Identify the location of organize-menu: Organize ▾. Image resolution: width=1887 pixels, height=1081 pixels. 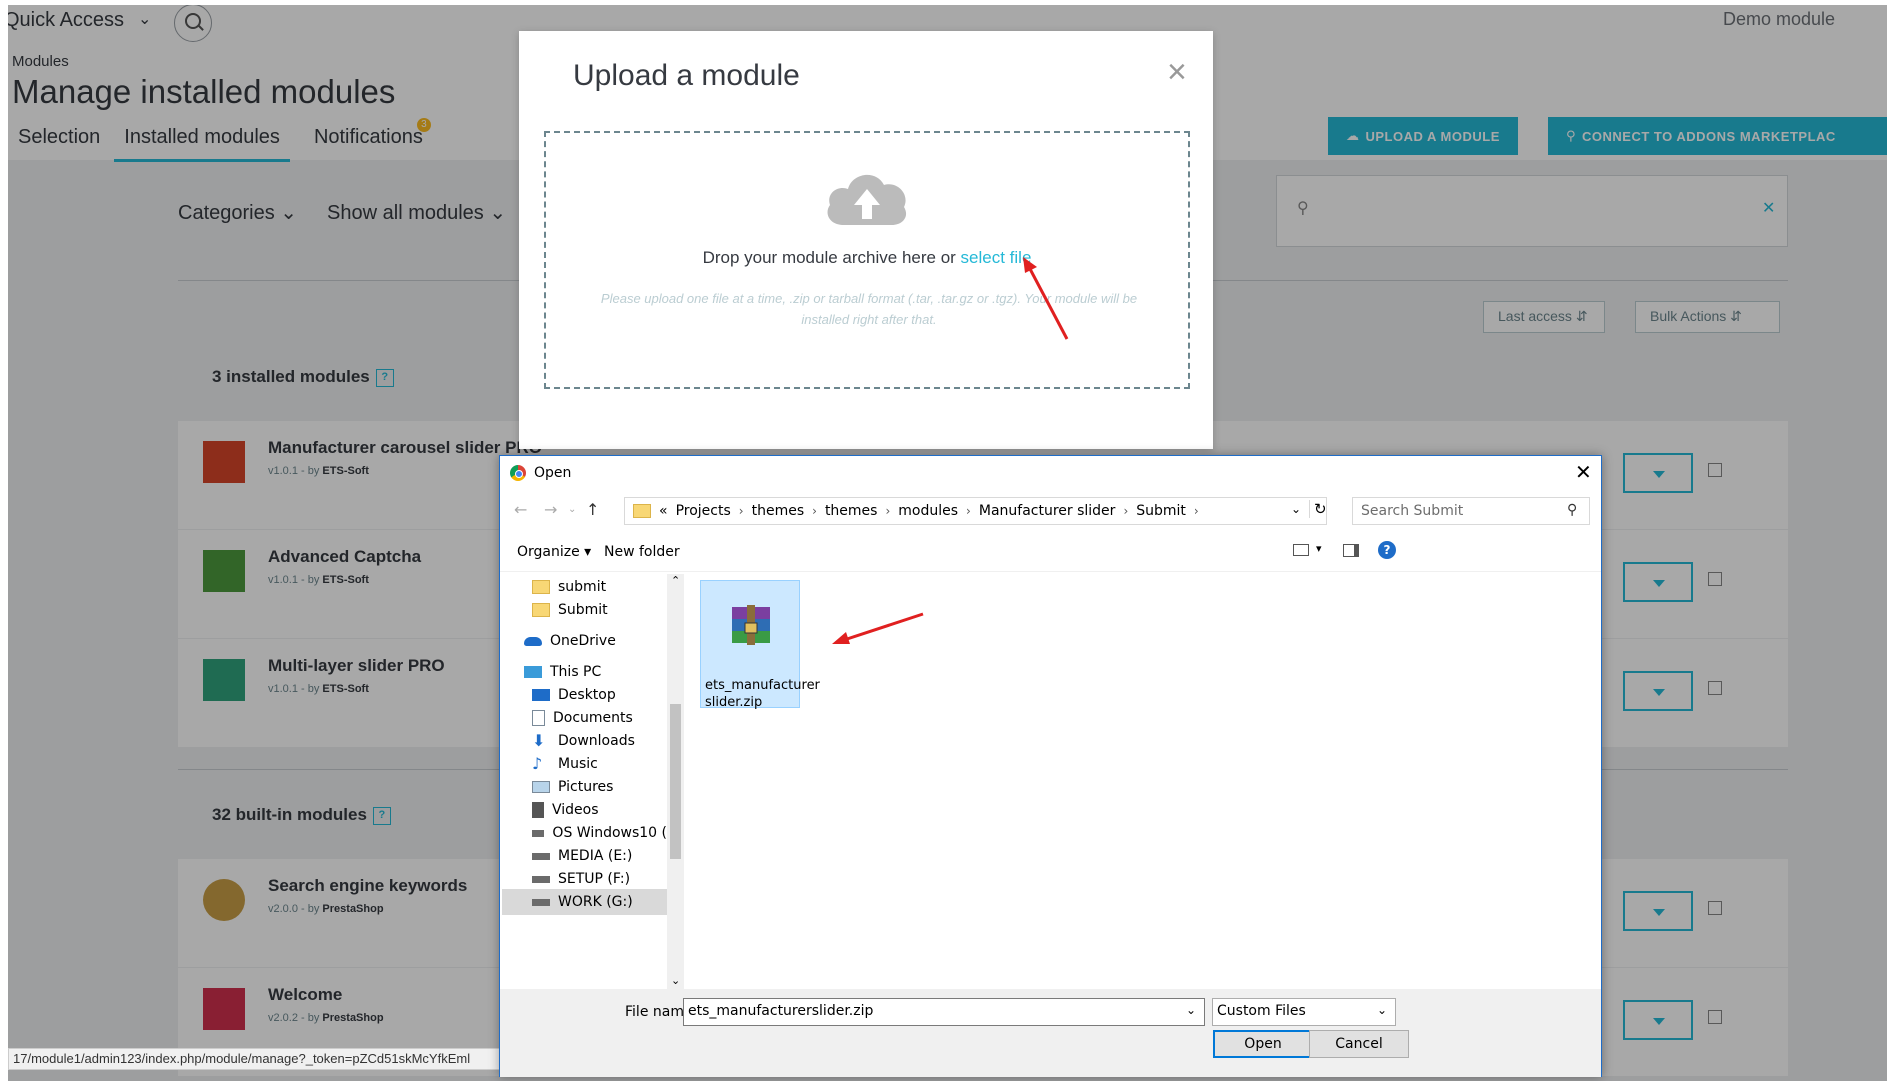
(554, 552).